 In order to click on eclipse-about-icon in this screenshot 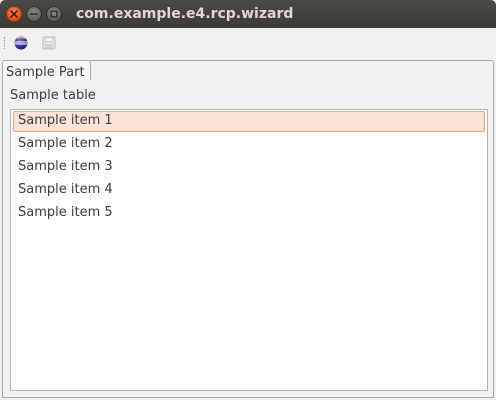, I will do `click(21, 43)`.